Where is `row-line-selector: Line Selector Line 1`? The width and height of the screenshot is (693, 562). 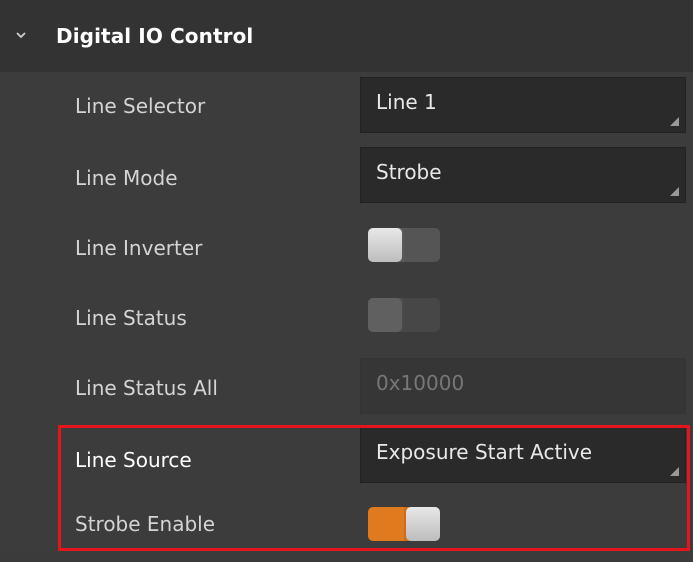 row-line-selector: Line Selector Line 1 is located at coordinates (346, 107).